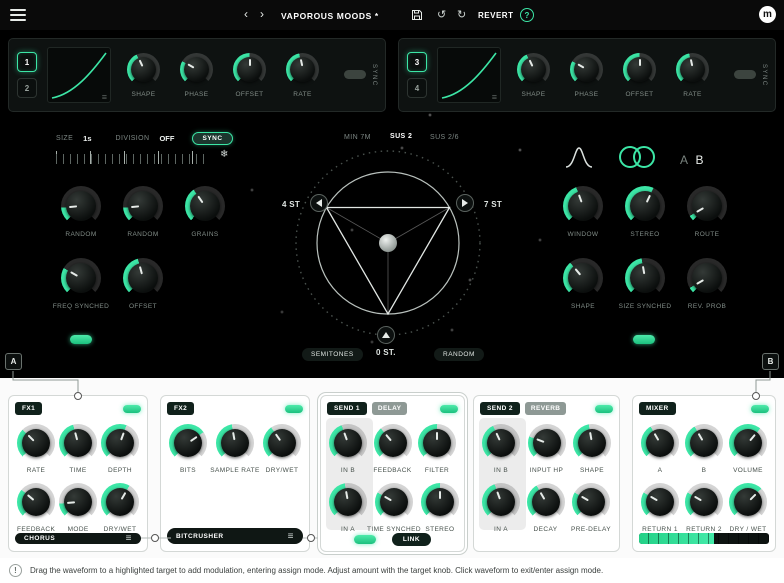 The image size is (784, 583). I want to click on lfo1-shape-label: SHAPE, so click(143, 94).